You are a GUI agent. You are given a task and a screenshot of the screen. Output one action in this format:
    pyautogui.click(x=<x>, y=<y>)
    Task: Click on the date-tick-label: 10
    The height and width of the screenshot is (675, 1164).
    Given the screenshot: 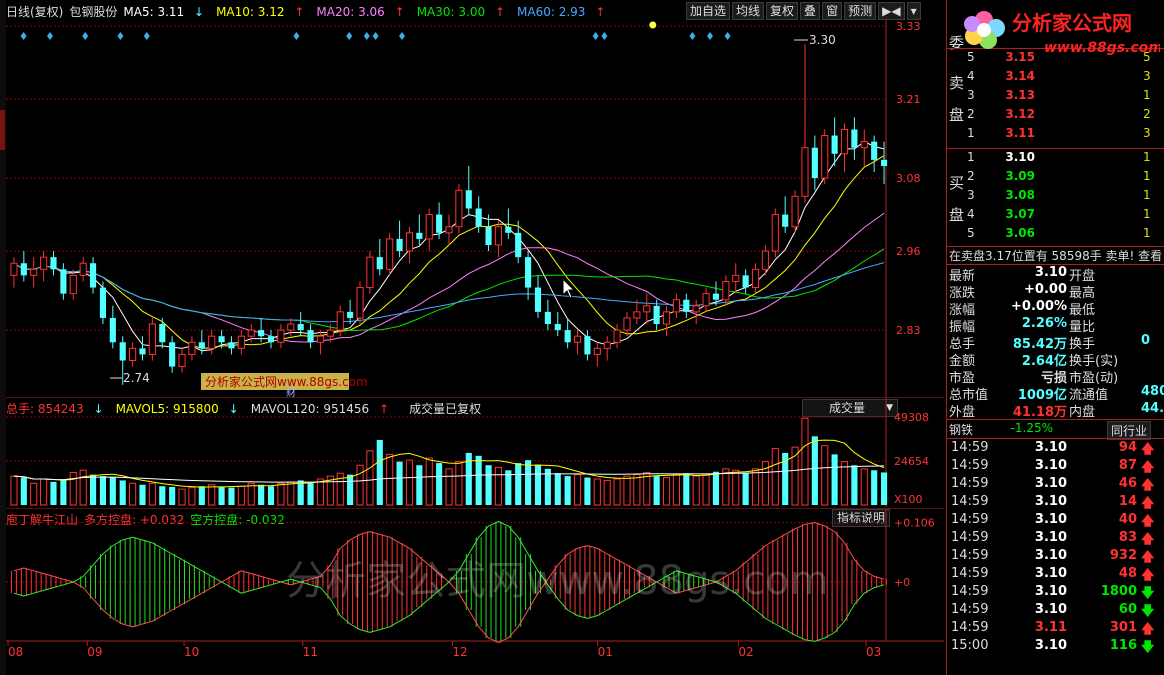 What is the action you would take?
    pyautogui.click(x=191, y=652)
    